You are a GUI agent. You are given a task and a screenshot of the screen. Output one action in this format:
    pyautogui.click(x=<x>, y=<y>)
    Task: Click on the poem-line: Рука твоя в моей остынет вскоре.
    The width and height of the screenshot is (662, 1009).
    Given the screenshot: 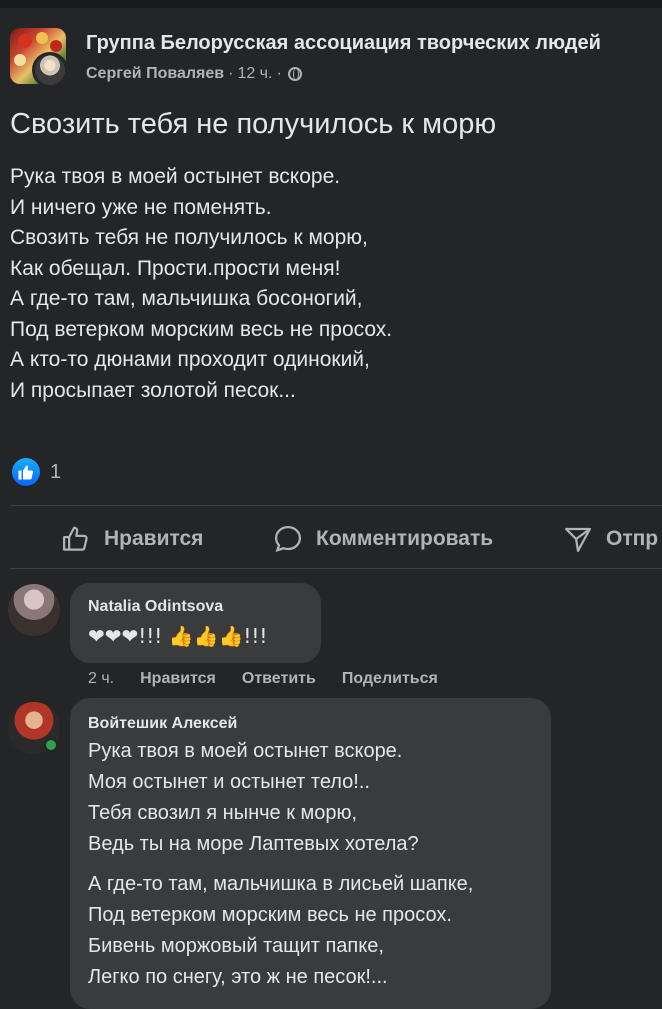 What is the action you would take?
    pyautogui.click(x=175, y=176)
    